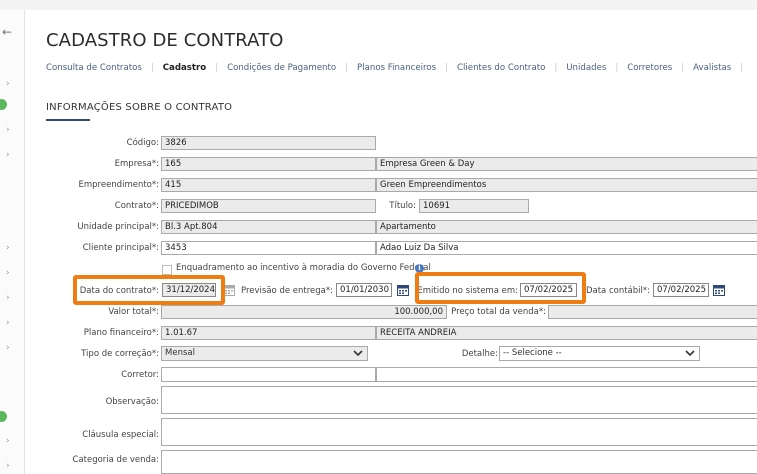  What do you see at coordinates (652, 312) in the screenshot?
I see `preco-venda-field` at bounding box center [652, 312].